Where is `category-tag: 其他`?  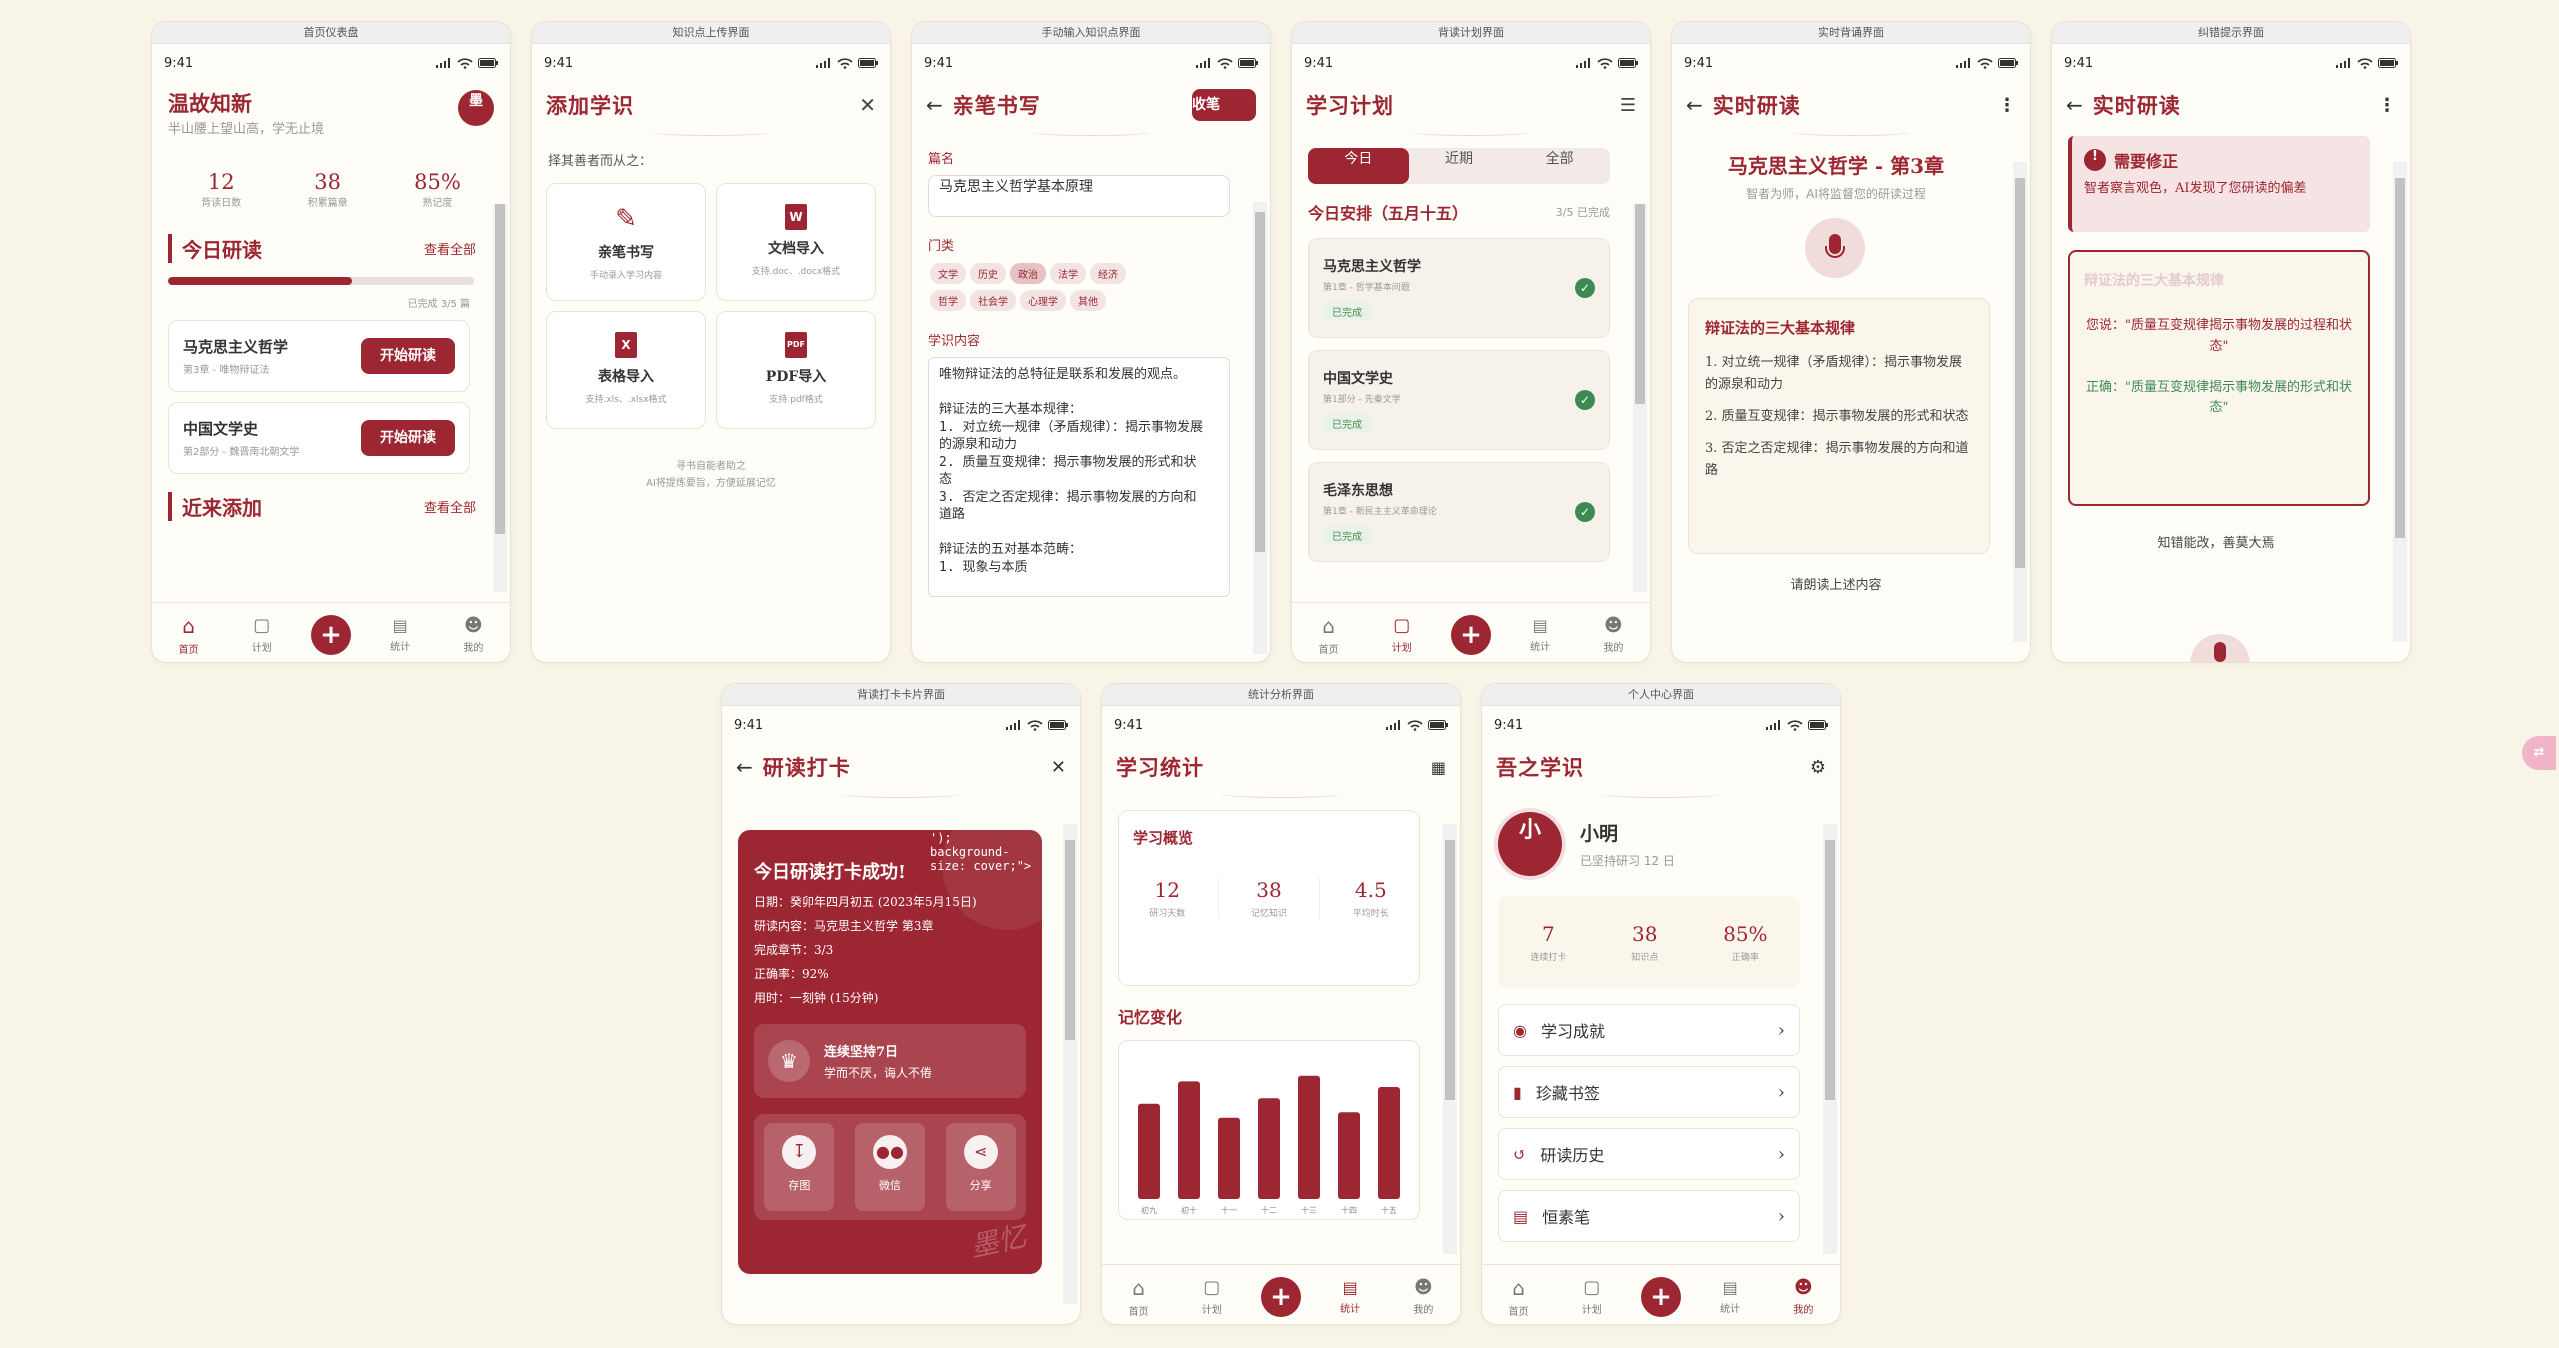 category-tag: 其他 is located at coordinates (1088, 300).